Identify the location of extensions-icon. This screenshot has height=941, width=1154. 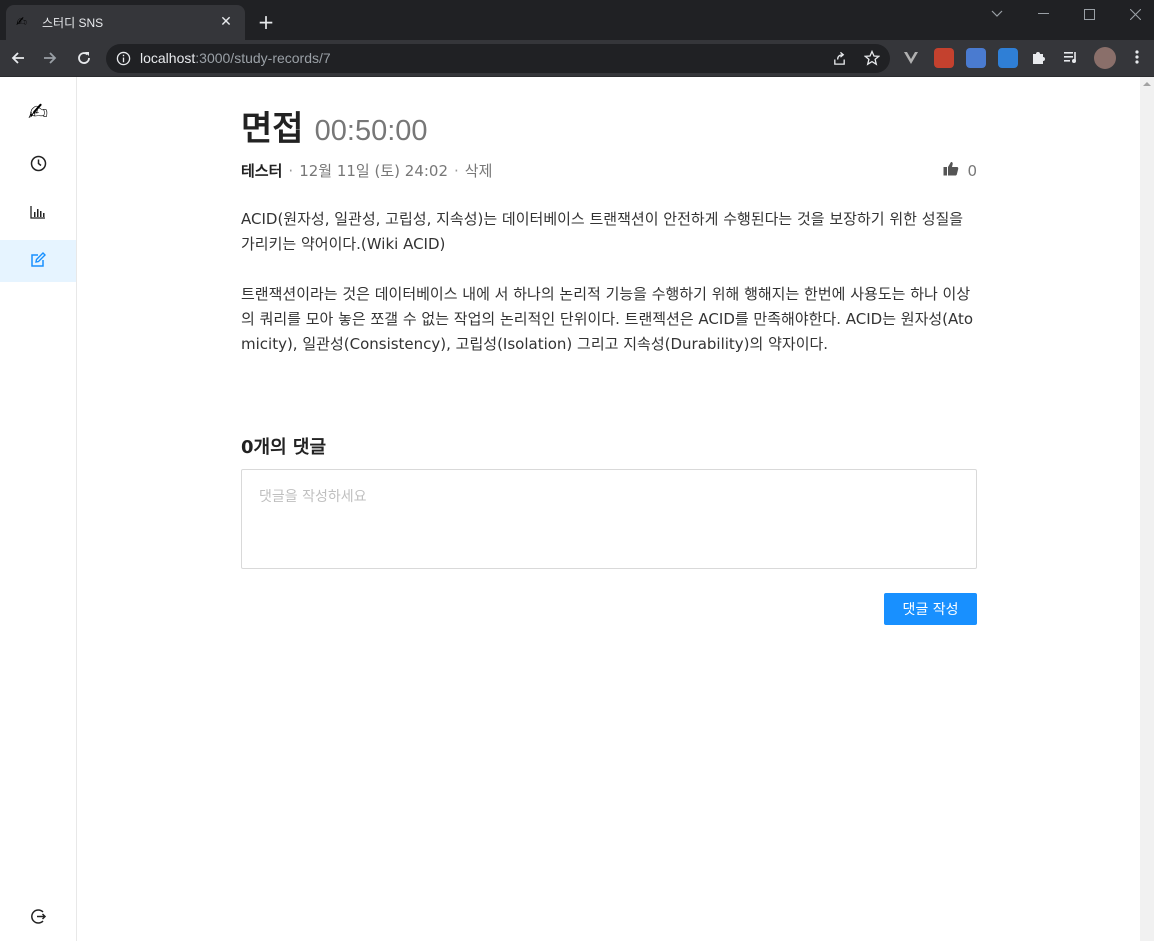
(1040, 58).